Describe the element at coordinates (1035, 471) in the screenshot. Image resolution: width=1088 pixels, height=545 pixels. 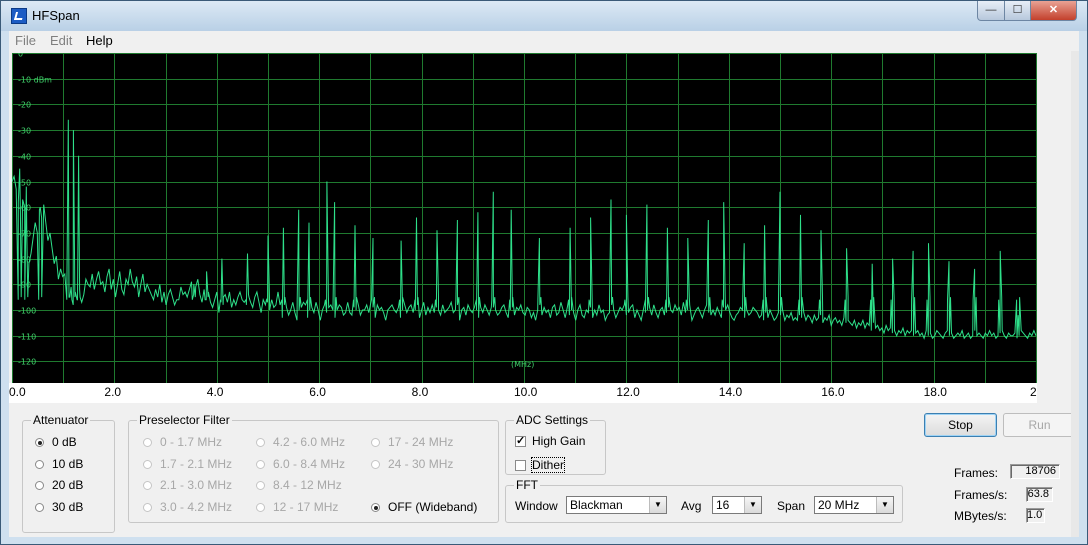
I see `frames-value: 18706` at that location.